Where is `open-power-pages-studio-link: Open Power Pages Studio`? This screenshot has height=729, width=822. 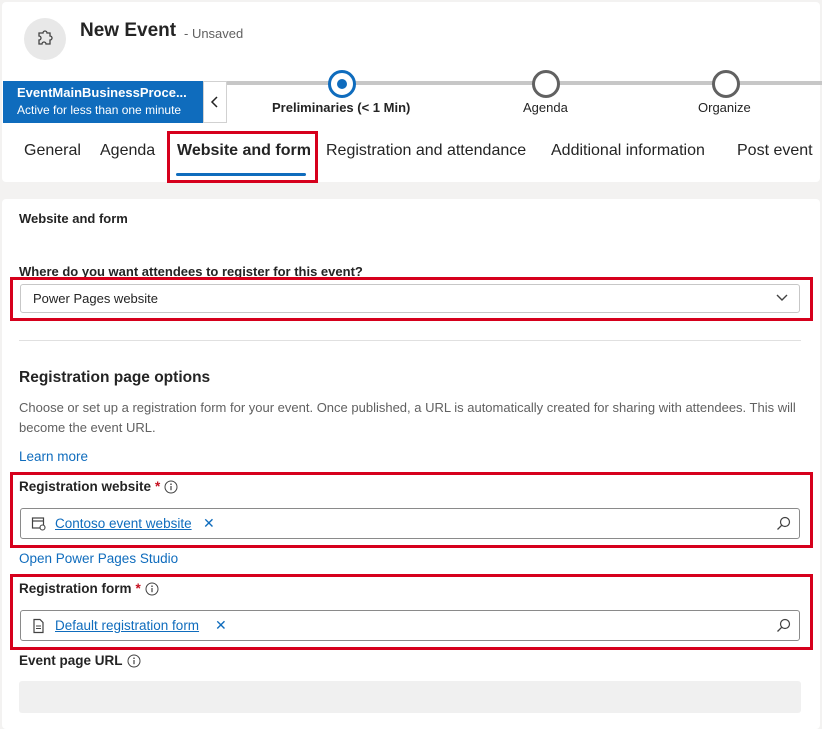 open-power-pages-studio-link: Open Power Pages Studio is located at coordinates (98, 558).